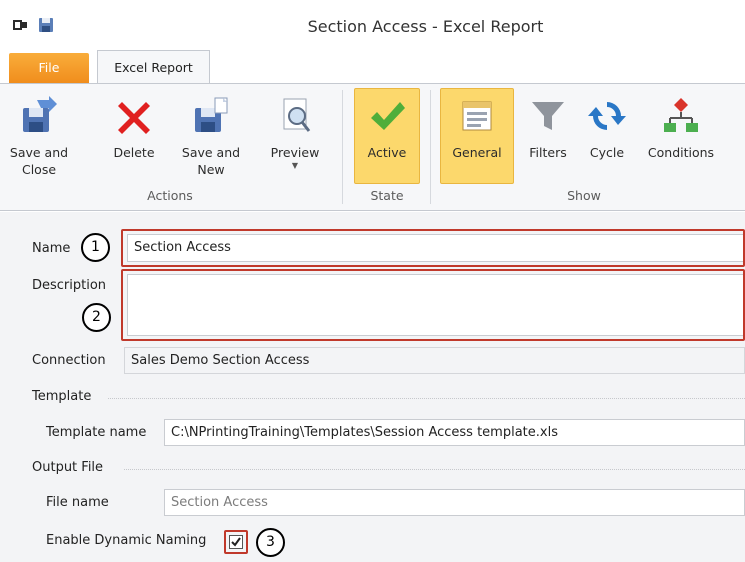  Describe the element at coordinates (295, 152) in the screenshot. I see `preview-label: Preview` at that location.